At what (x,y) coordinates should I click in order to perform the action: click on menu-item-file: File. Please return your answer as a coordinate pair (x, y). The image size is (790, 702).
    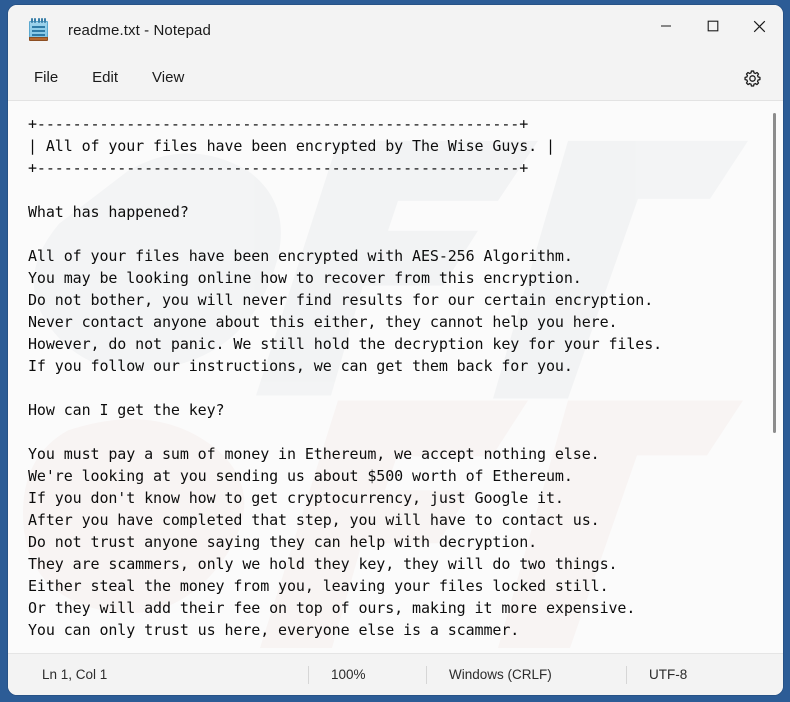
    Looking at the image, I should click on (46, 77).